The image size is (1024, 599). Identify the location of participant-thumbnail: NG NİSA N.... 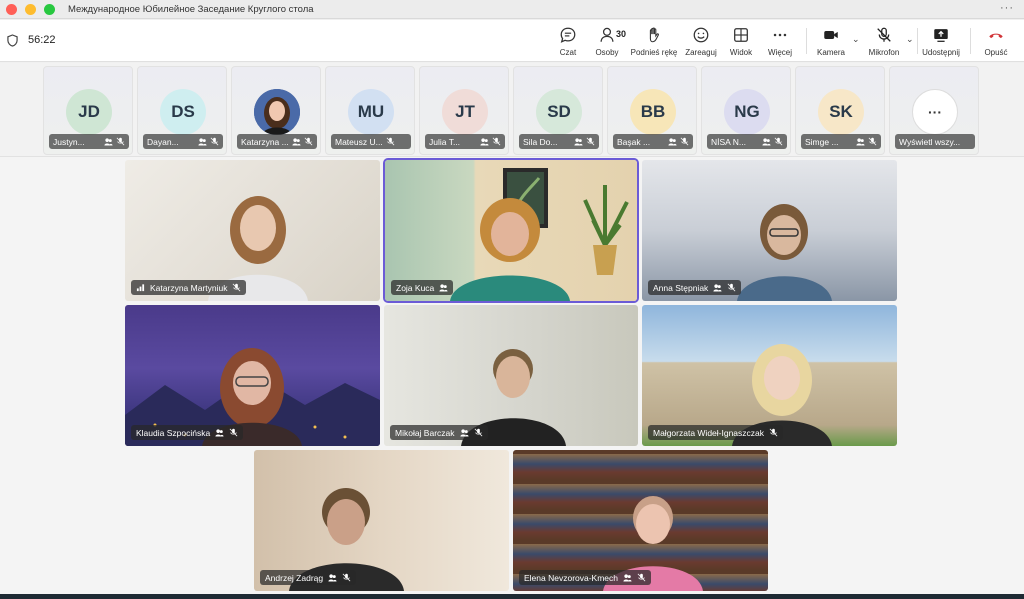
(746, 110).